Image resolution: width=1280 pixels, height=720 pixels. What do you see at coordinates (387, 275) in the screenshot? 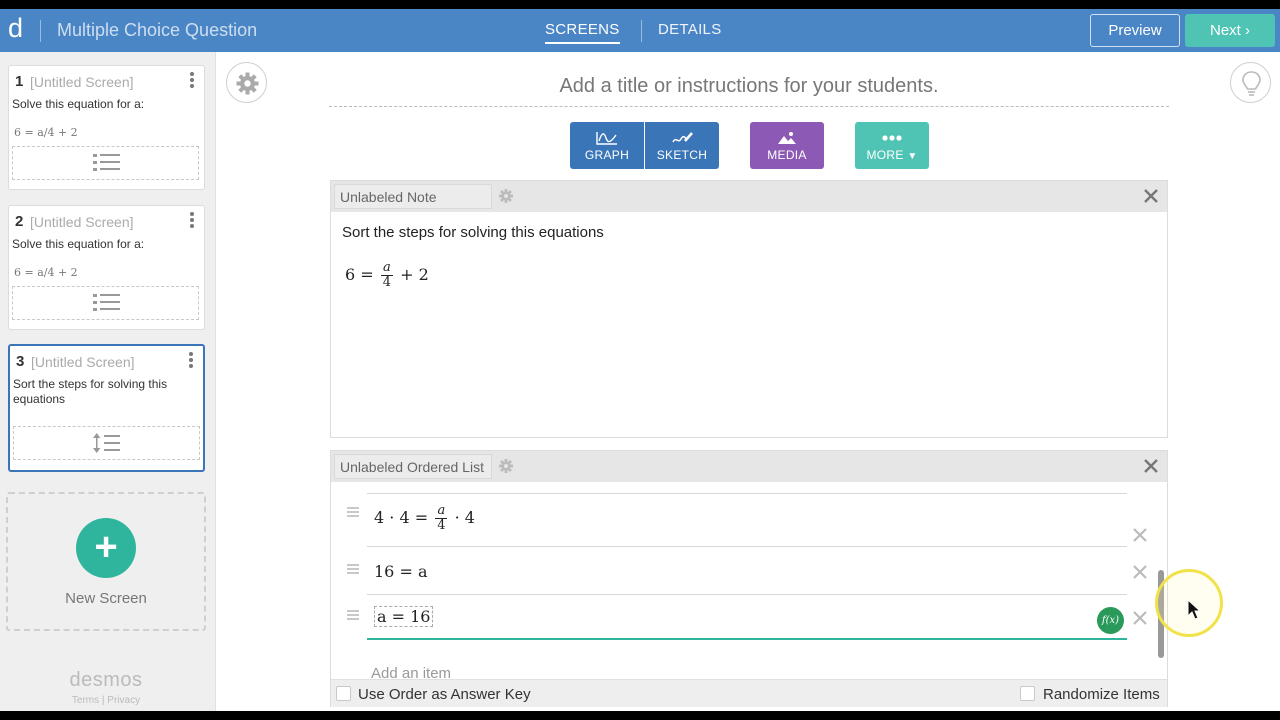
I see `note-equation: 6 = a4 + 2` at bounding box center [387, 275].